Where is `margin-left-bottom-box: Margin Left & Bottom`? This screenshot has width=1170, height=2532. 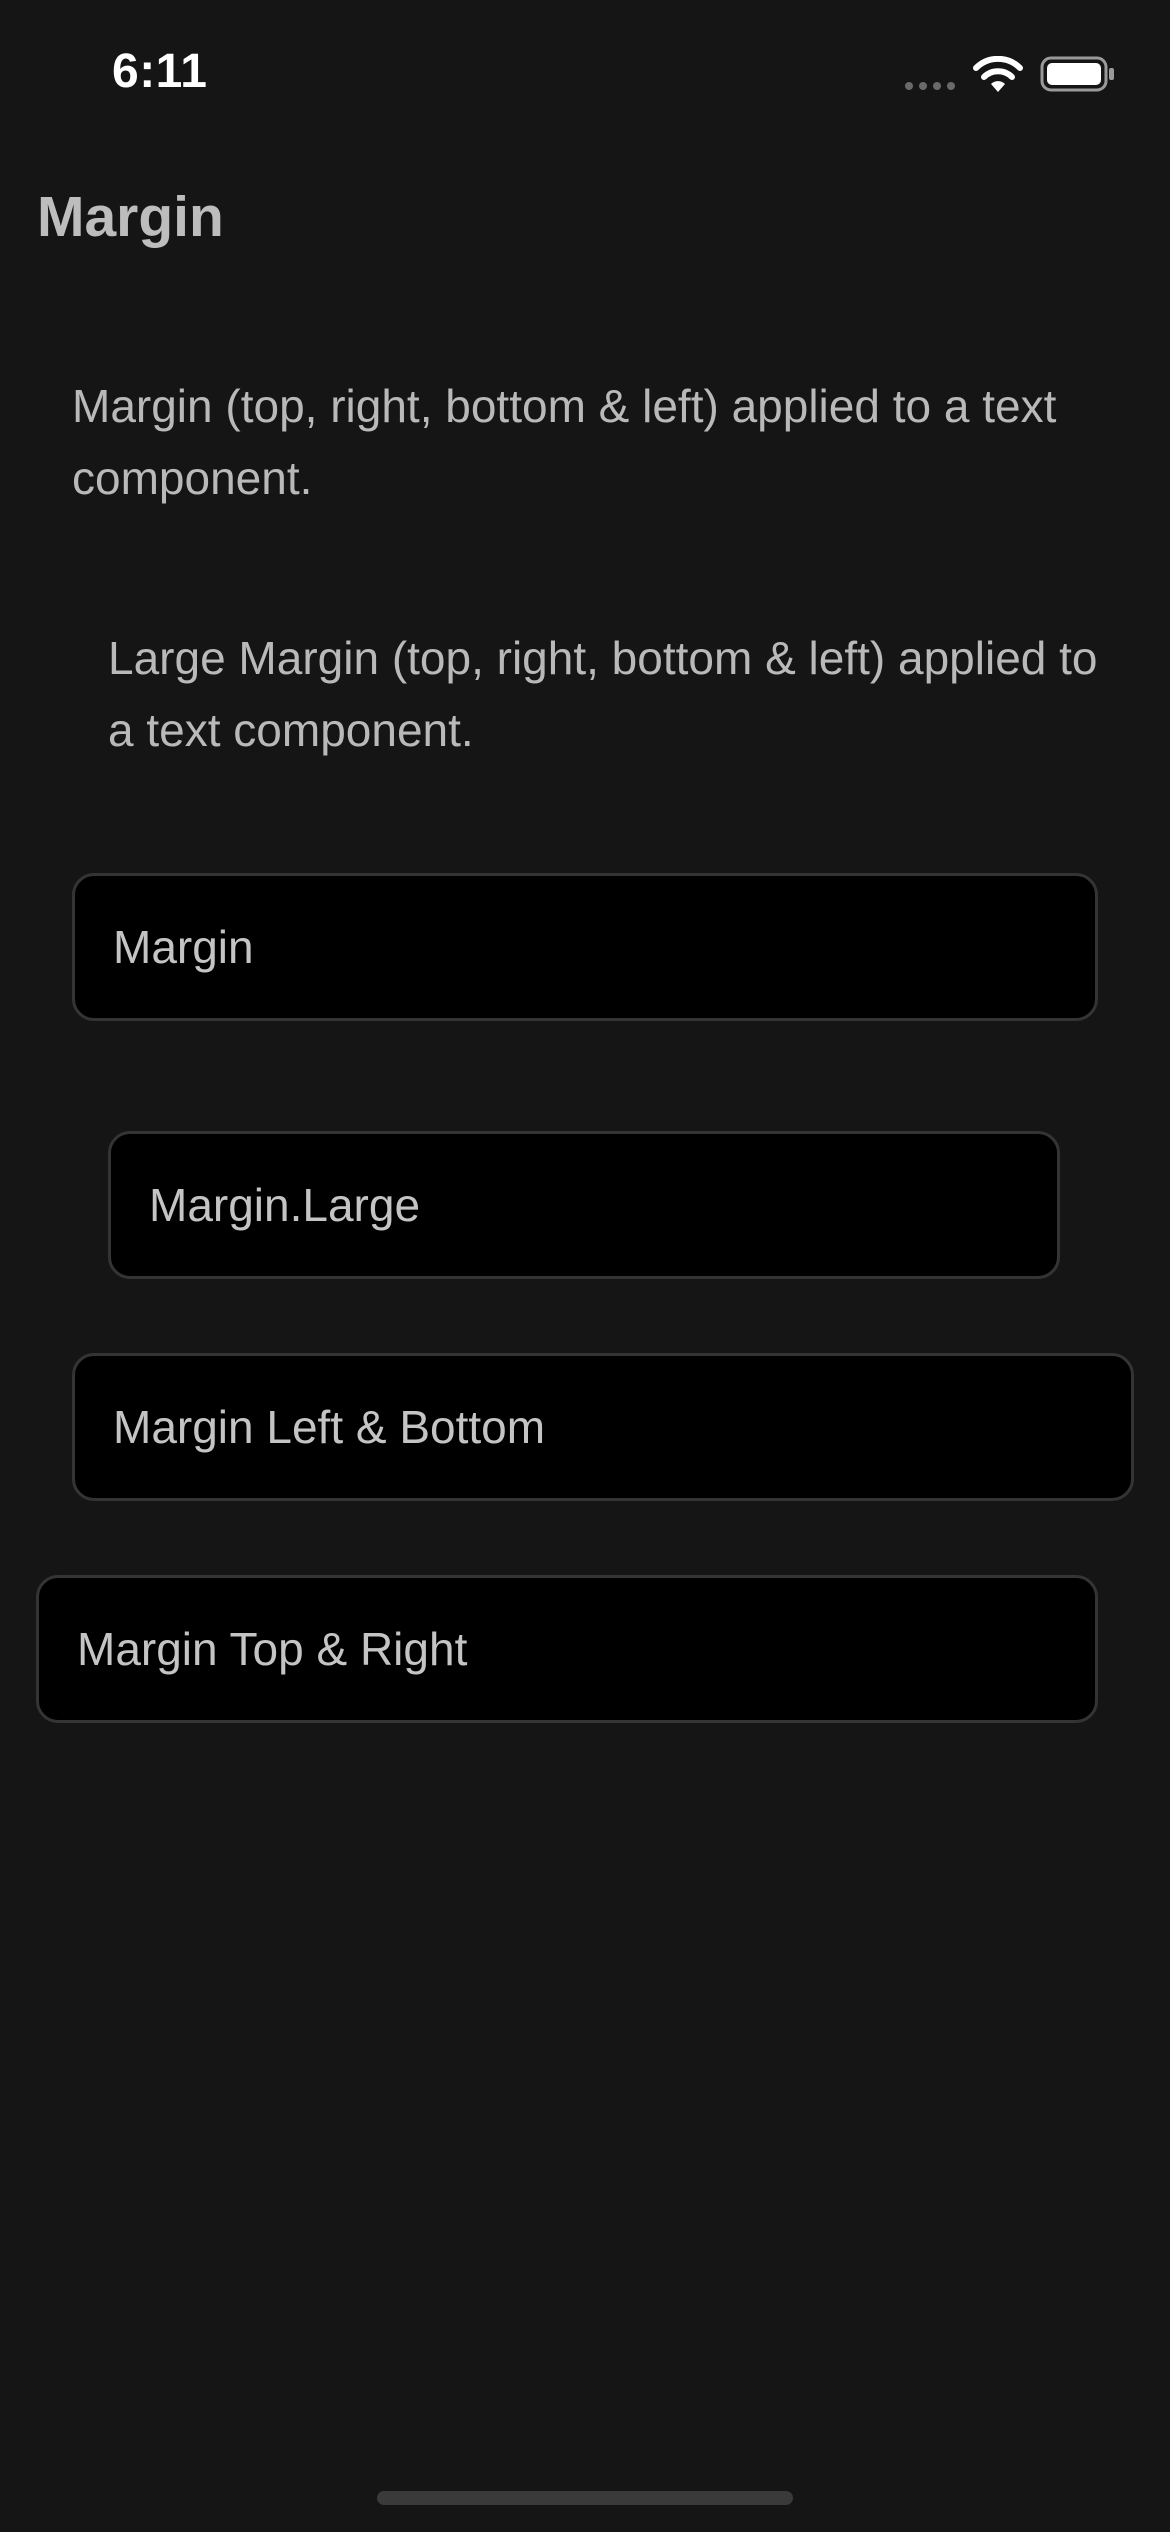
margin-left-bottom-box: Margin Left & Bottom is located at coordinates (603, 1427).